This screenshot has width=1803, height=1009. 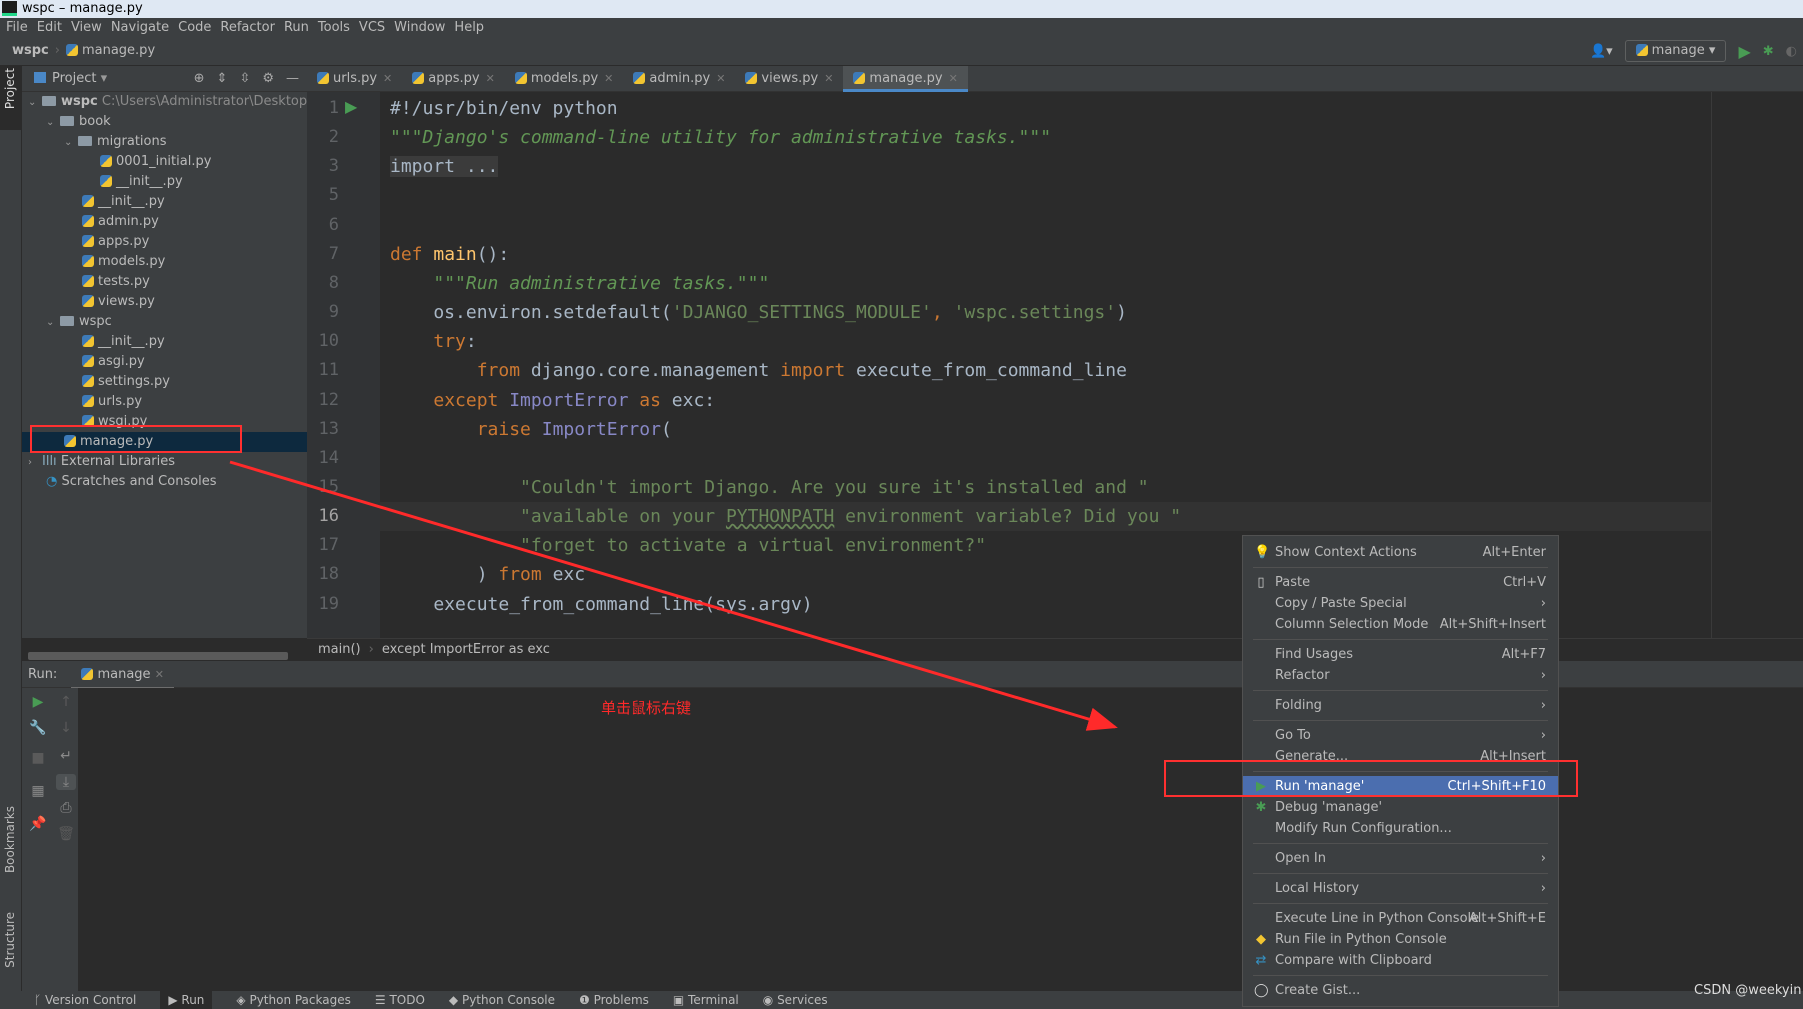 I want to click on annotation-arrow, so click(x=673, y=595).